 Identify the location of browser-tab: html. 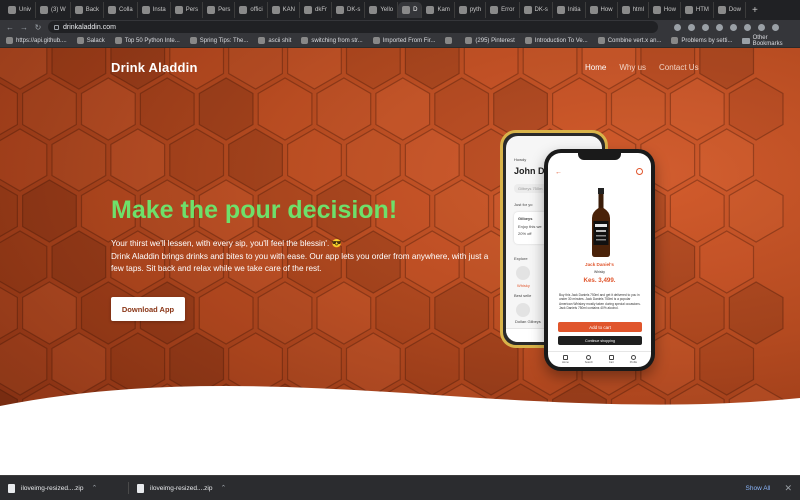
(633, 10).